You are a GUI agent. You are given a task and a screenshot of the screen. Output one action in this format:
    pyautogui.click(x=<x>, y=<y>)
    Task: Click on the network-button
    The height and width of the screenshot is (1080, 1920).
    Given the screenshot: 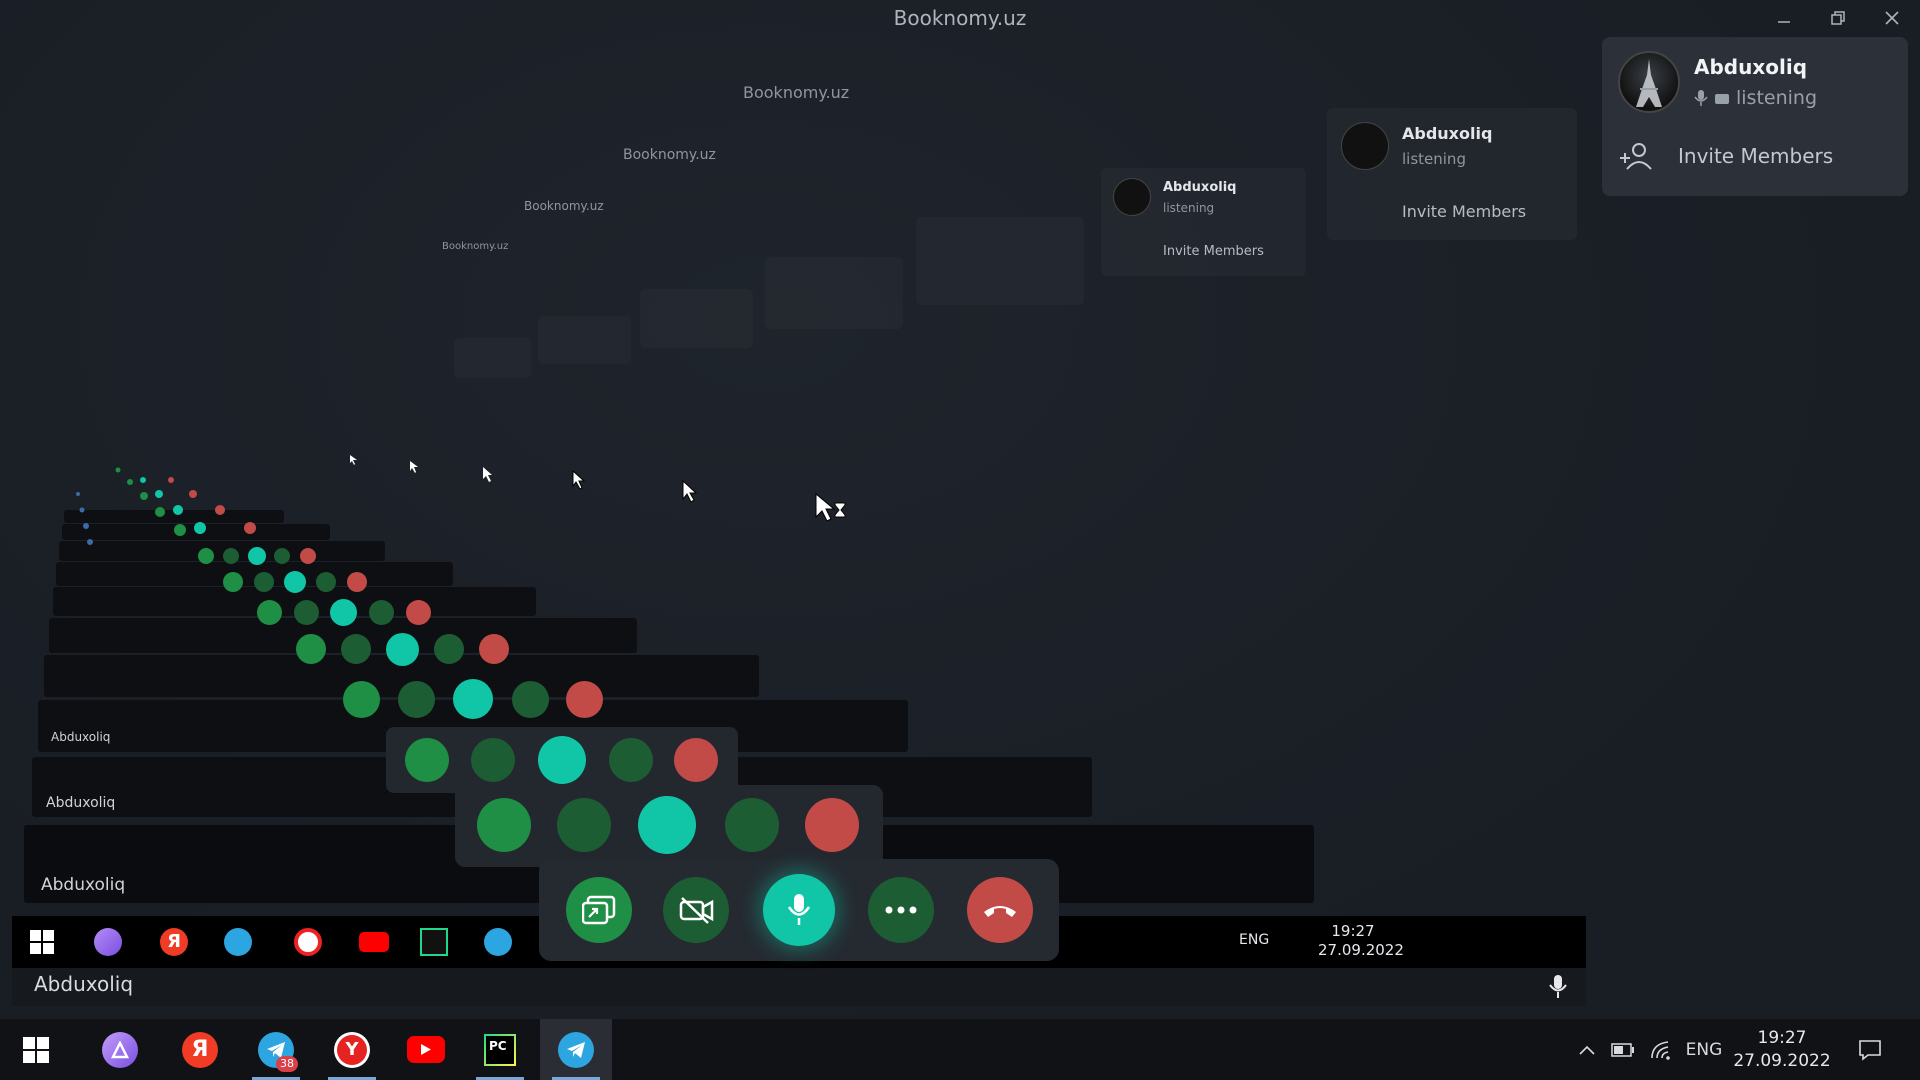 What is the action you would take?
    pyautogui.click(x=1661, y=1049)
    